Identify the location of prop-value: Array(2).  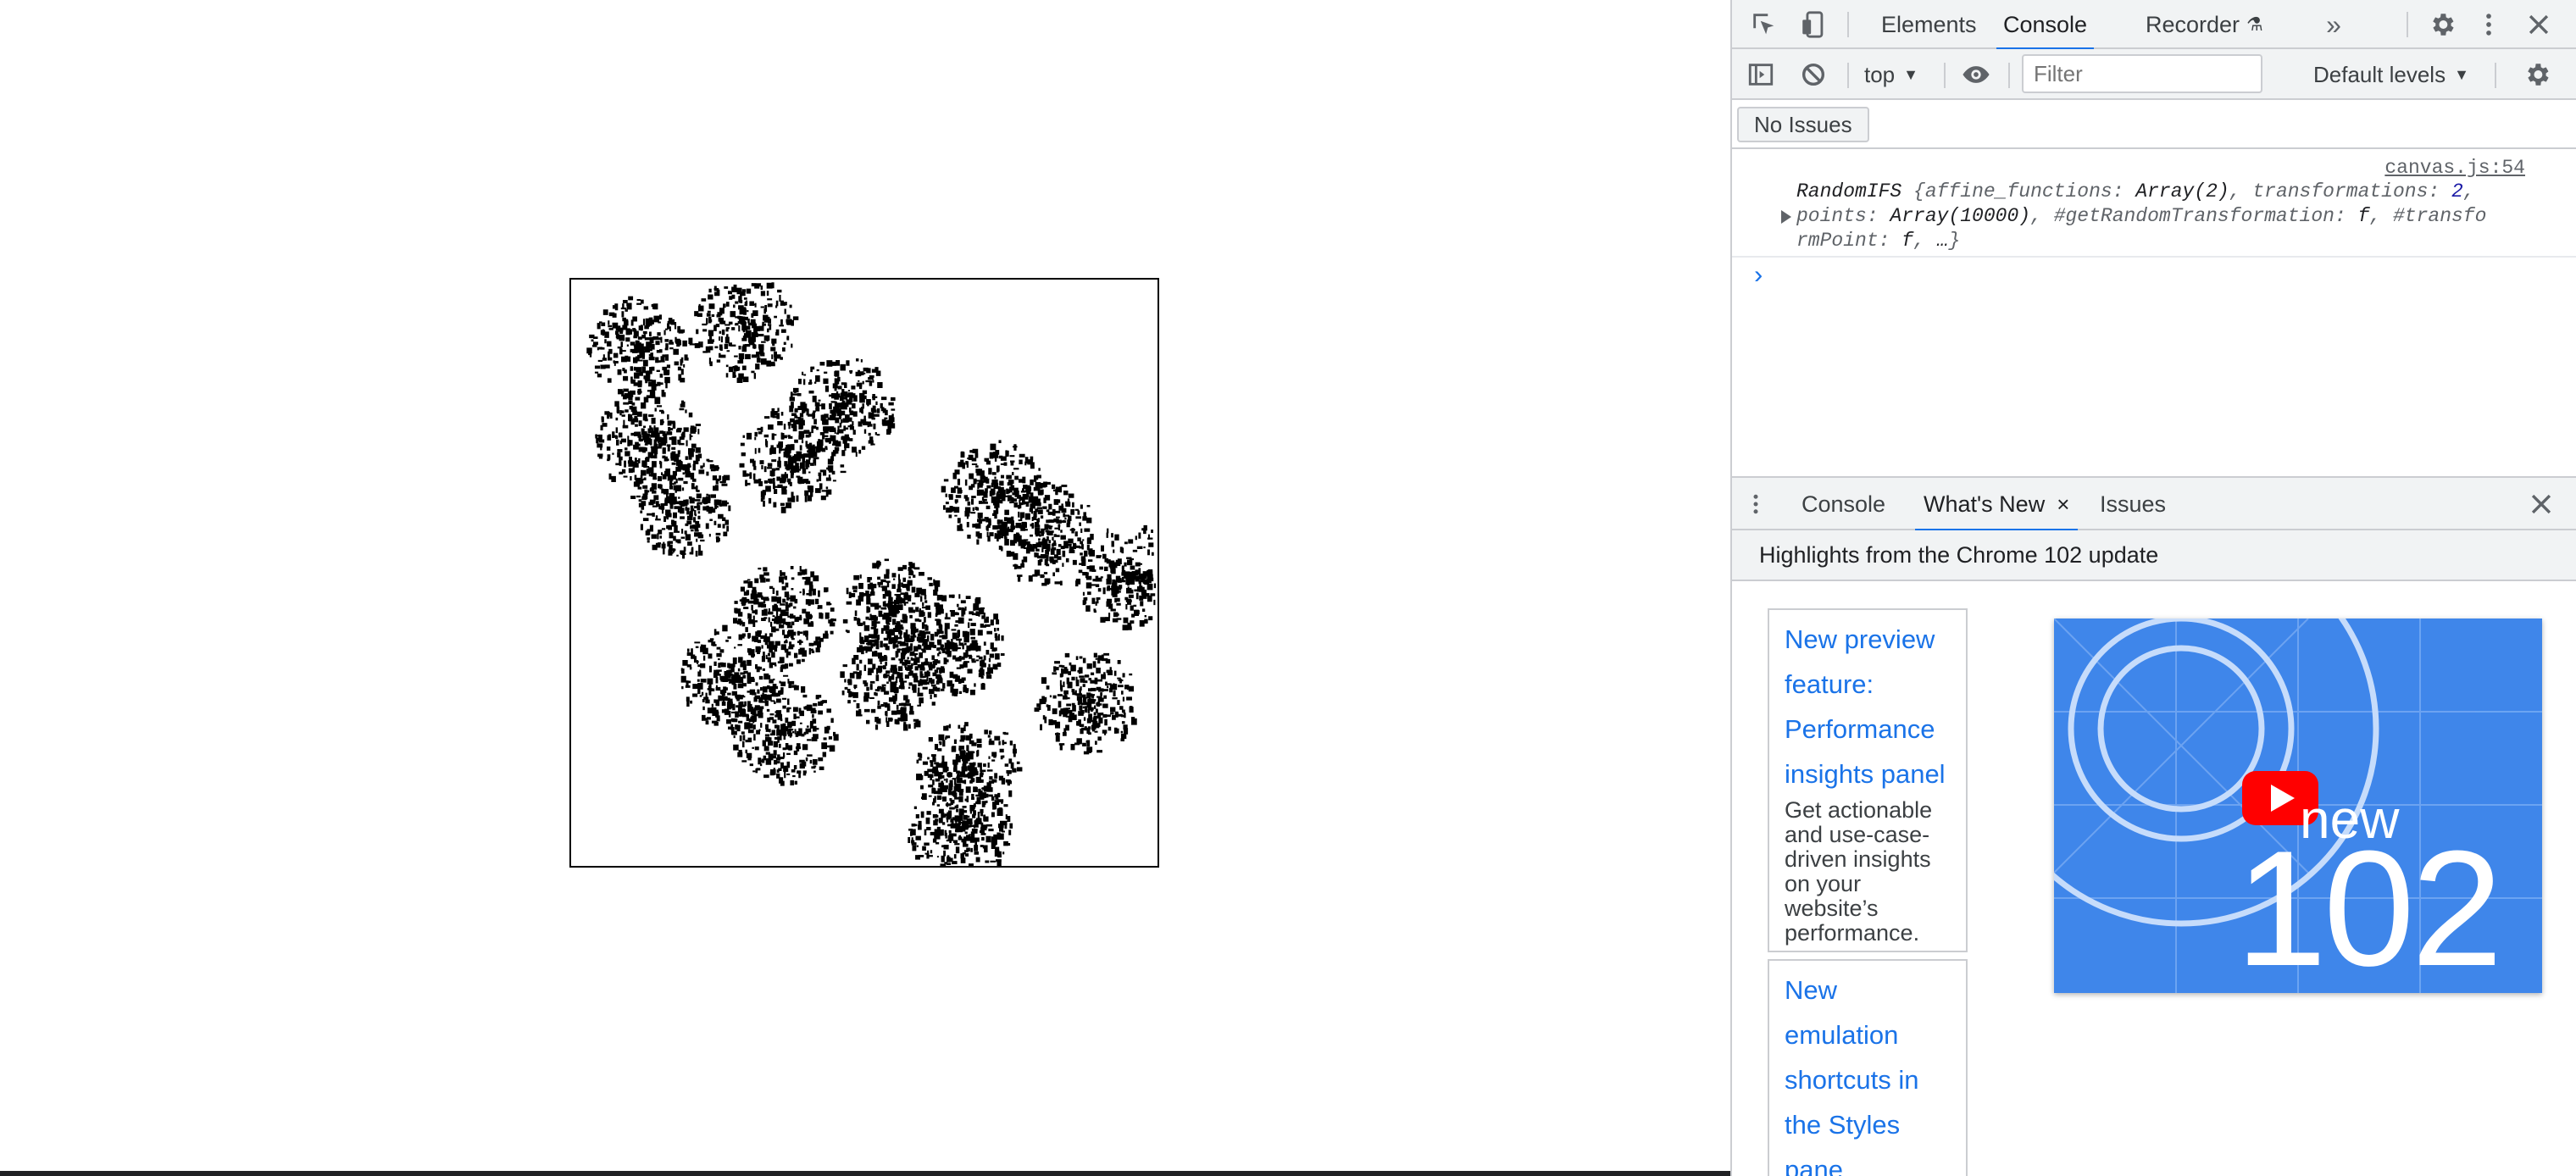
(2182, 191).